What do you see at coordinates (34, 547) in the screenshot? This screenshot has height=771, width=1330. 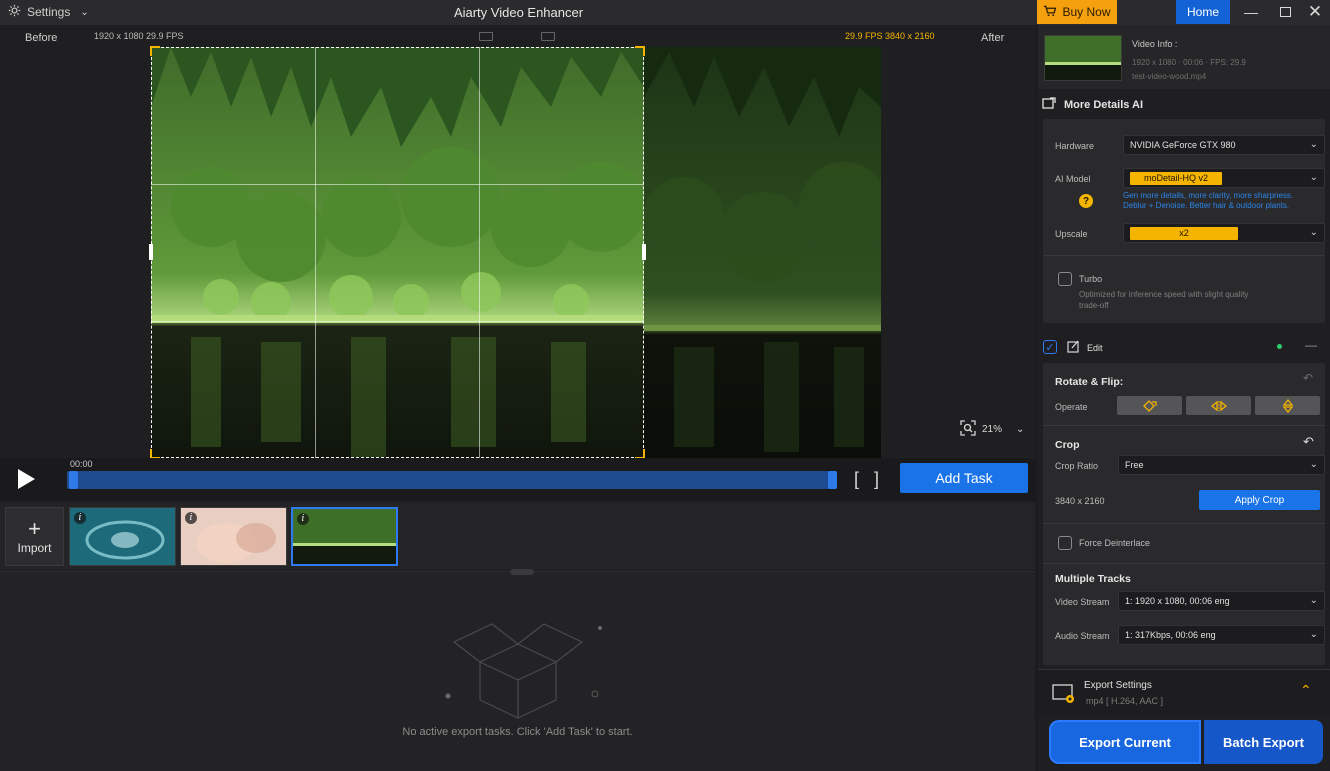 I see `import-label: Import` at bounding box center [34, 547].